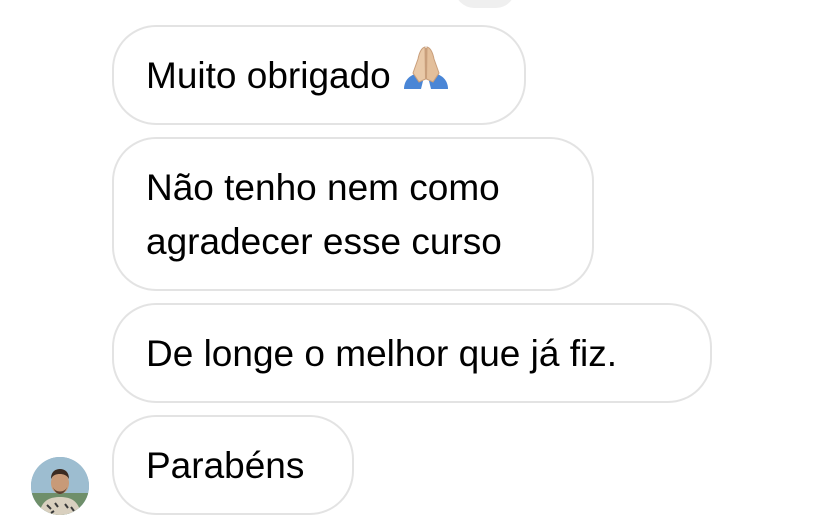  I want to click on avatar-photo-icon, so click(60, 486).